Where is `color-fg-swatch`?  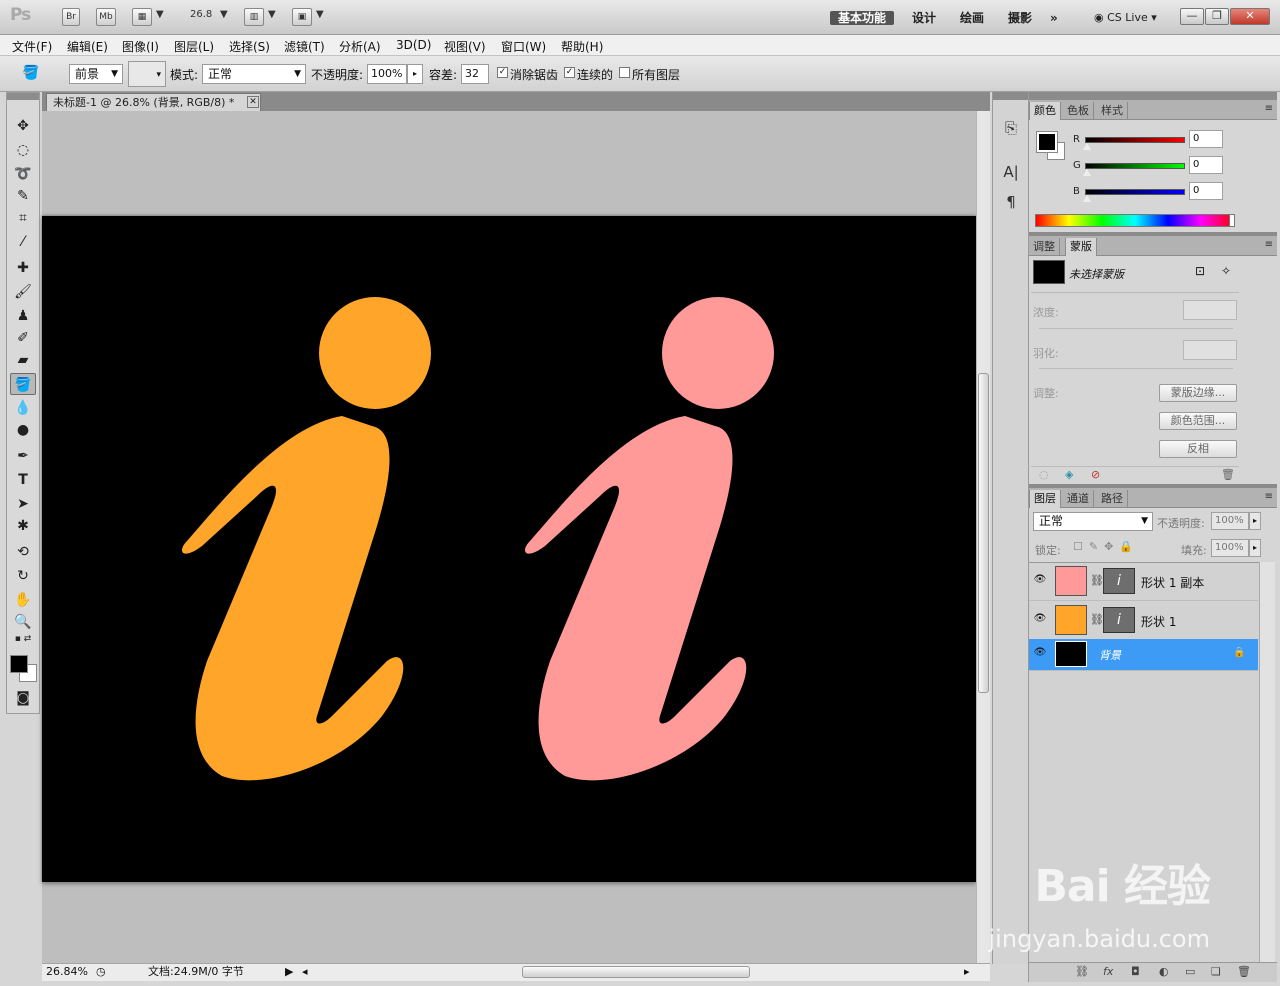 color-fg-swatch is located at coordinates (1047, 142).